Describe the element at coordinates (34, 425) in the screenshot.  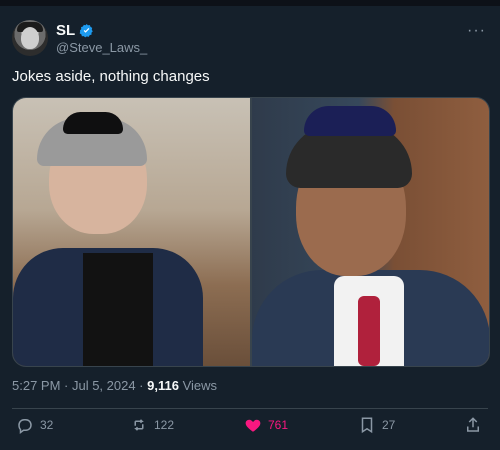
I see `reply-button: 32` at that location.